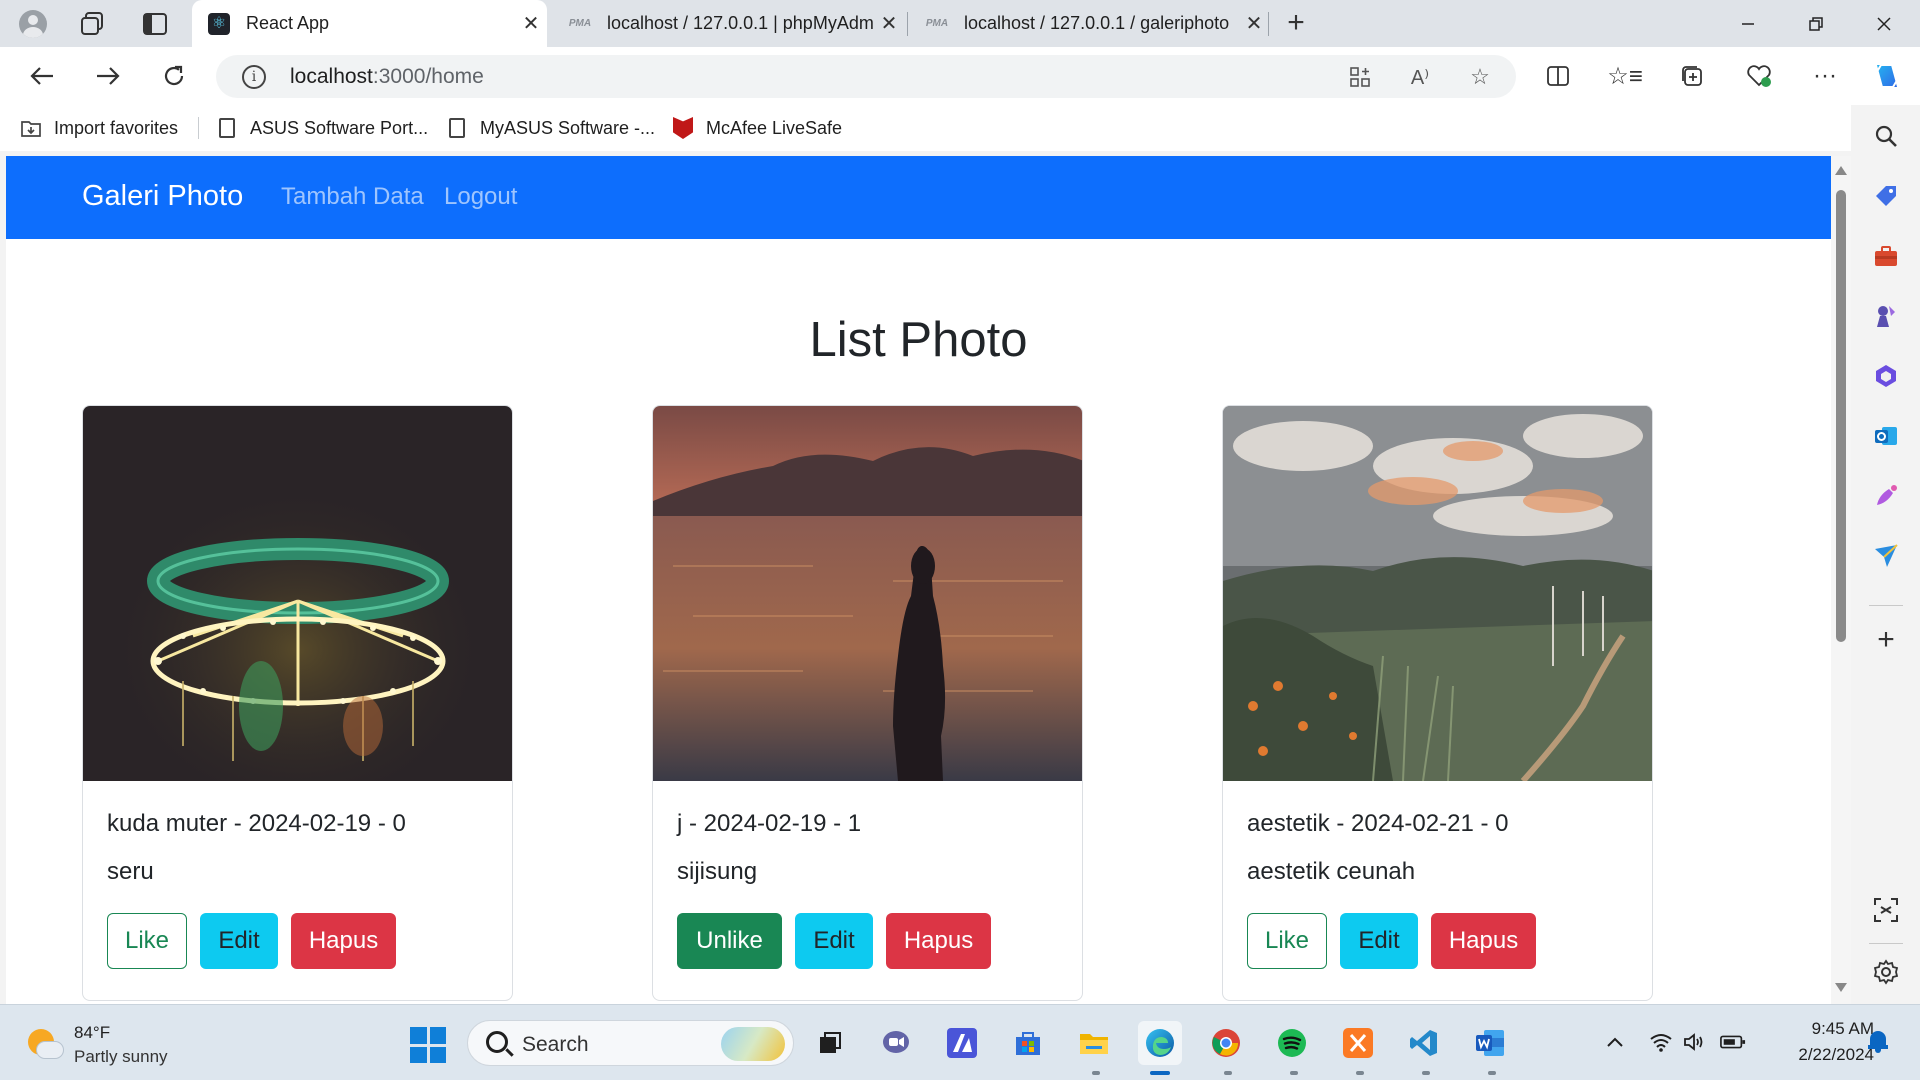 This screenshot has width=1920, height=1080. What do you see at coordinates (769, 823) in the screenshot?
I see `photo-meta: j - 2024-02-19 - 1` at bounding box center [769, 823].